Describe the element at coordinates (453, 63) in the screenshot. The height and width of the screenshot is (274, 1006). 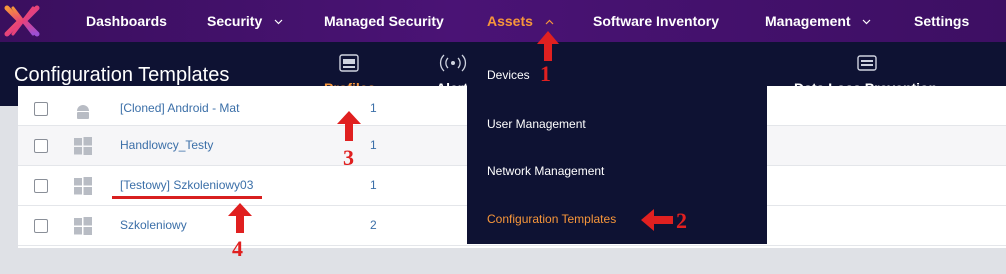
I see `broadcast-icon` at that location.